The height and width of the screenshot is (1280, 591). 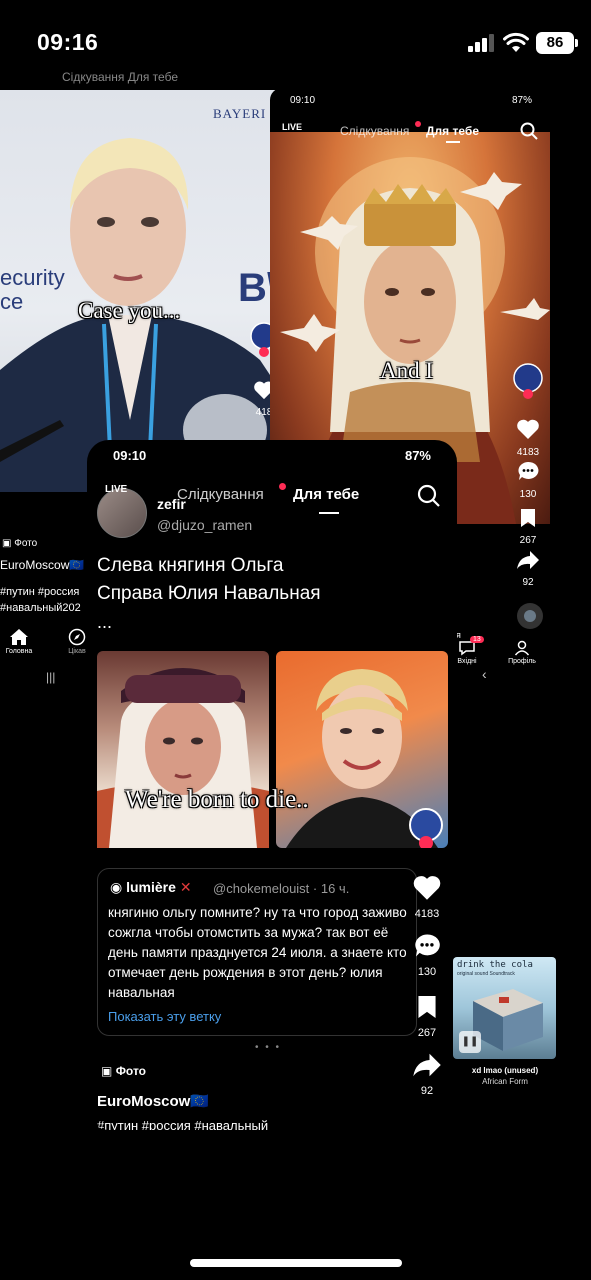 What do you see at coordinates (40, 592) in the screenshot?
I see `hashtags-line-1: #путин #россия` at bounding box center [40, 592].